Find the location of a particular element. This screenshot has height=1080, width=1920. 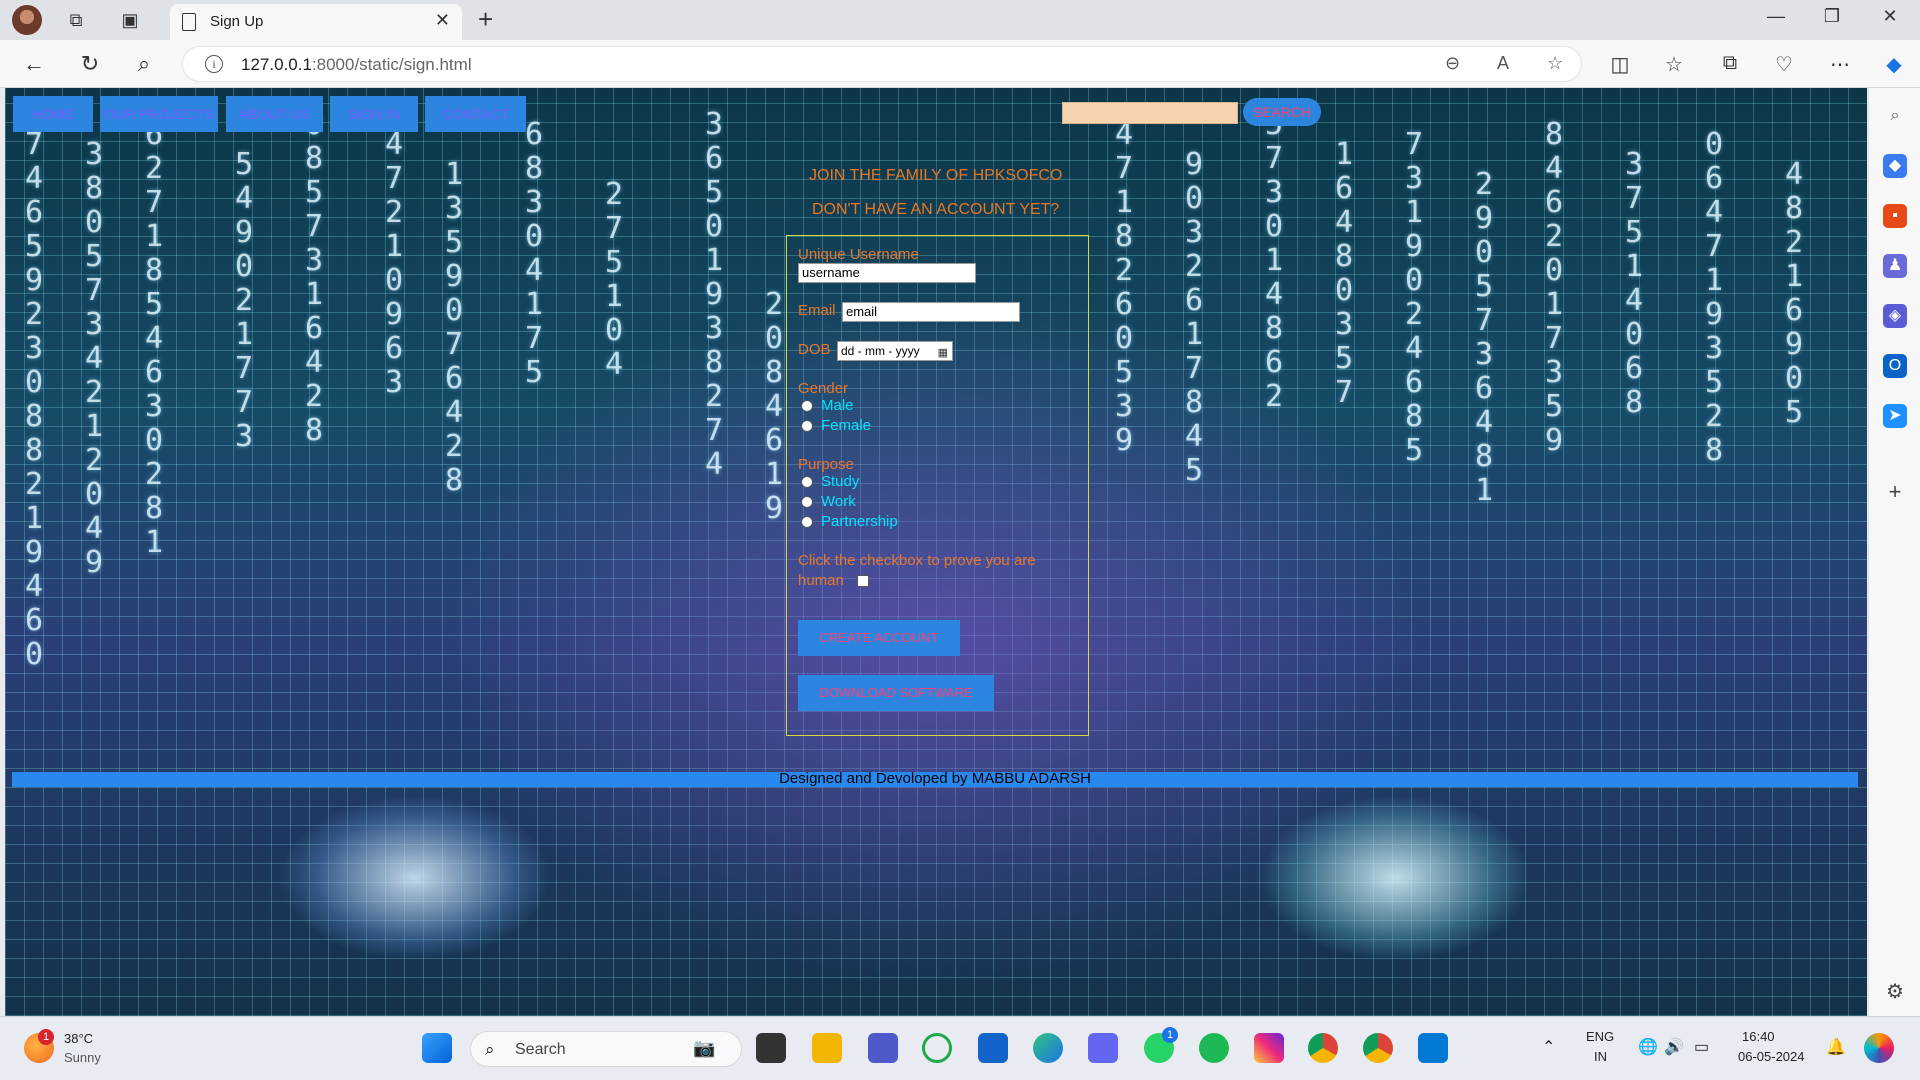

language-region: IN is located at coordinates (1600, 1056).